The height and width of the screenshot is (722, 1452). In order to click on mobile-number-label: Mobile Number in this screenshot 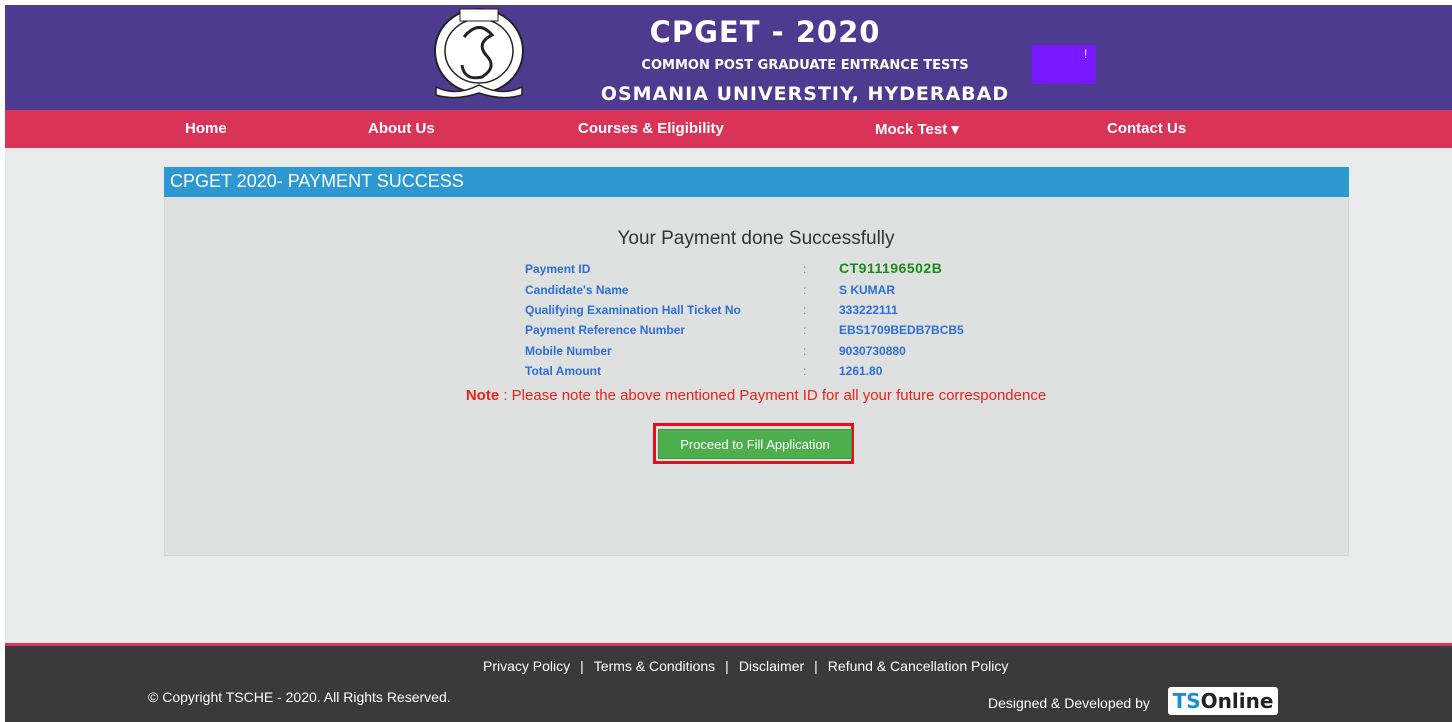, I will do `click(568, 351)`.